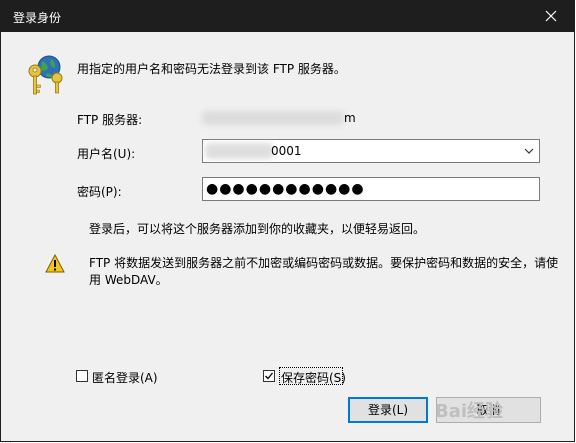  Describe the element at coordinates (211, 69) in the screenshot. I see `login-failed-message: 用指定的用户名和密码无法登录到该 FTP 服务器。` at that location.